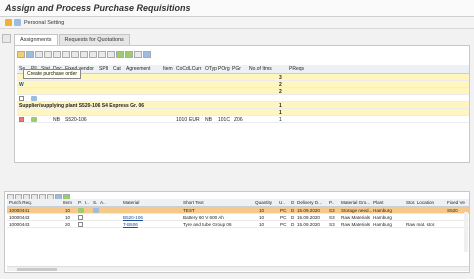  I want to click on sum-icon, so click(75, 54).